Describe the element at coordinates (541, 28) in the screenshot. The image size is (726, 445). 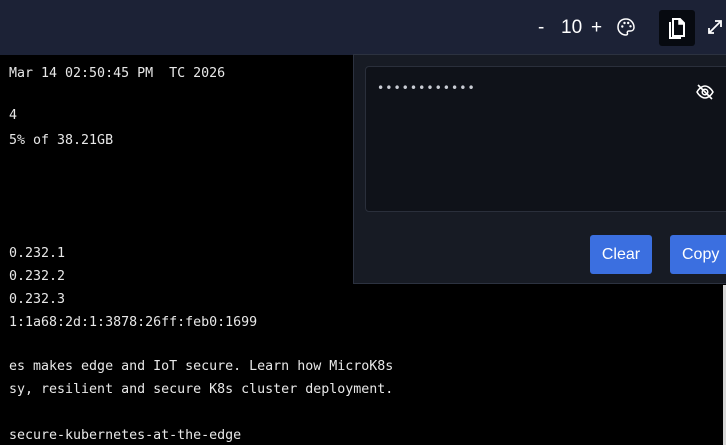
I see `zoom-out-button: -` at that location.